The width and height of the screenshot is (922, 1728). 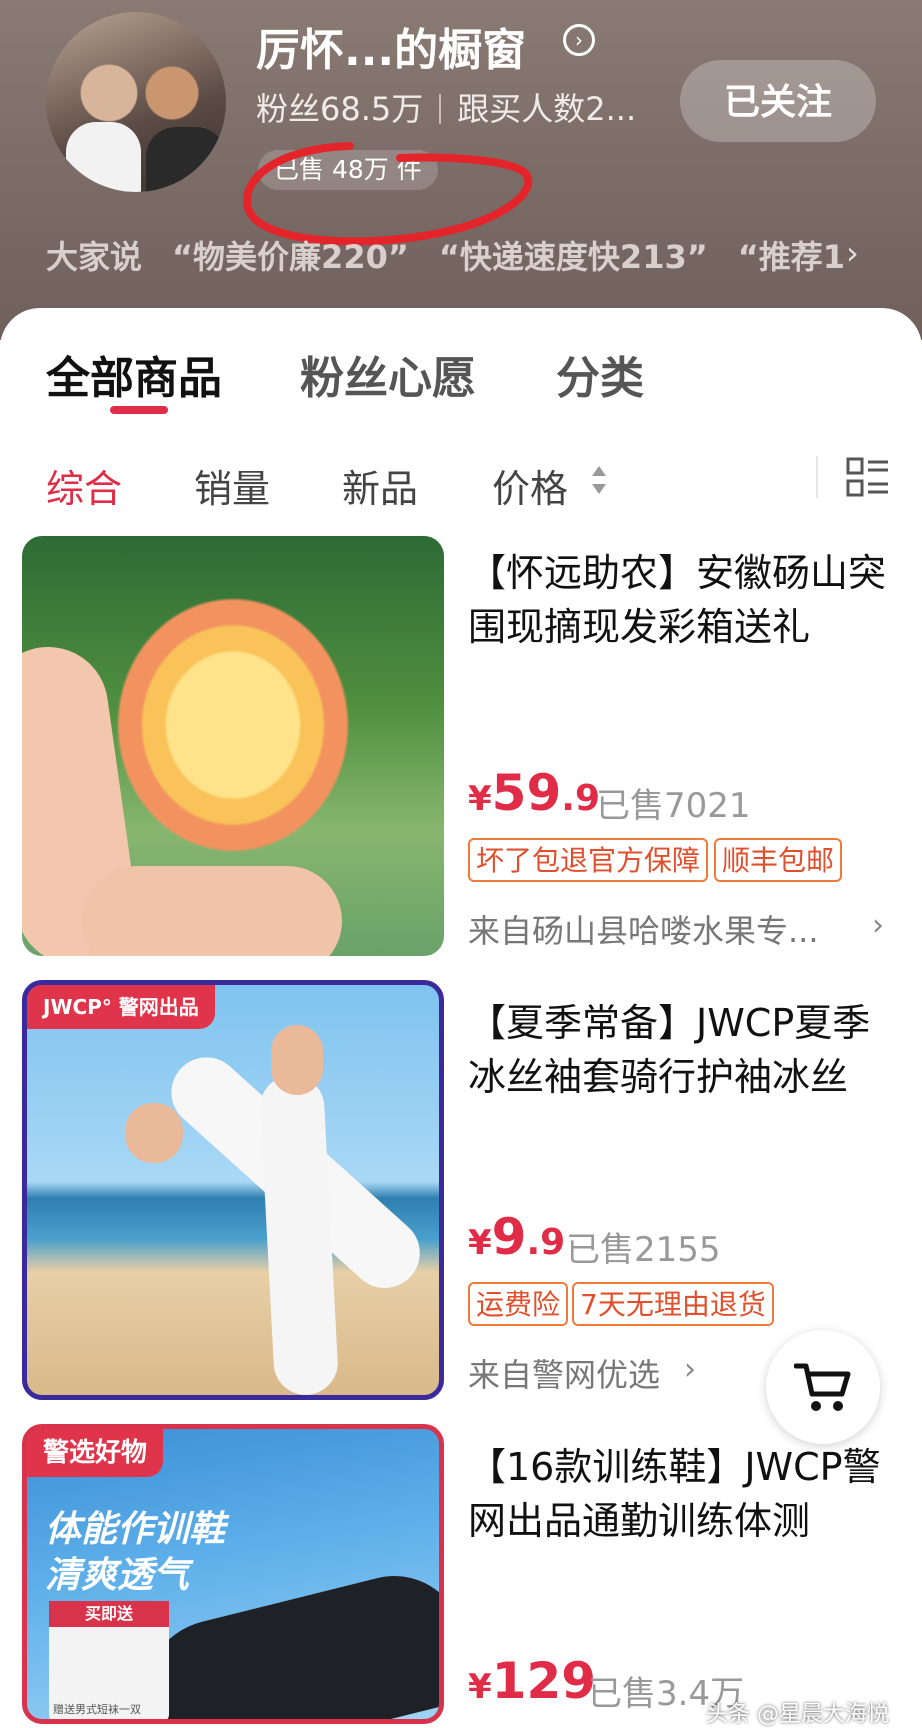 I want to click on sold-count: 已售7021, so click(x=673, y=806).